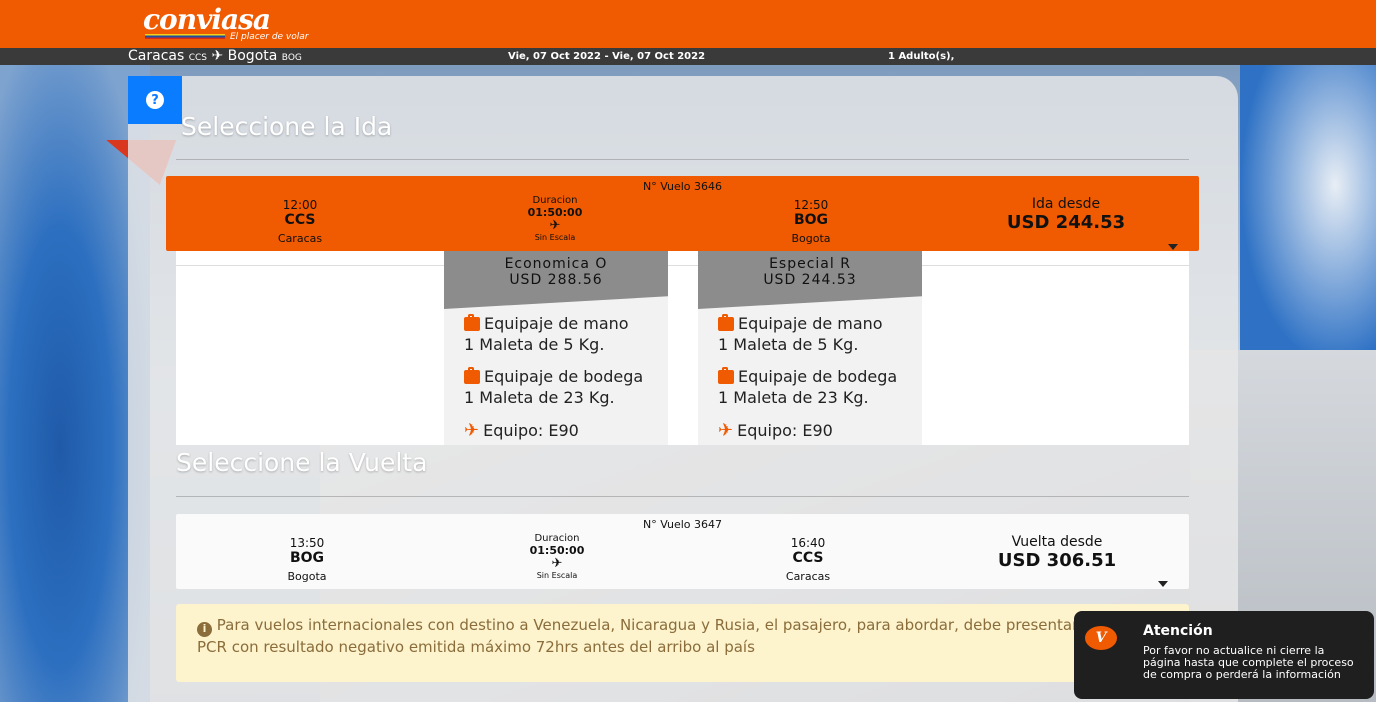 The height and width of the screenshot is (702, 1376). What do you see at coordinates (1057, 542) in the screenshot?
I see `price-label: Vuelta desde` at bounding box center [1057, 542].